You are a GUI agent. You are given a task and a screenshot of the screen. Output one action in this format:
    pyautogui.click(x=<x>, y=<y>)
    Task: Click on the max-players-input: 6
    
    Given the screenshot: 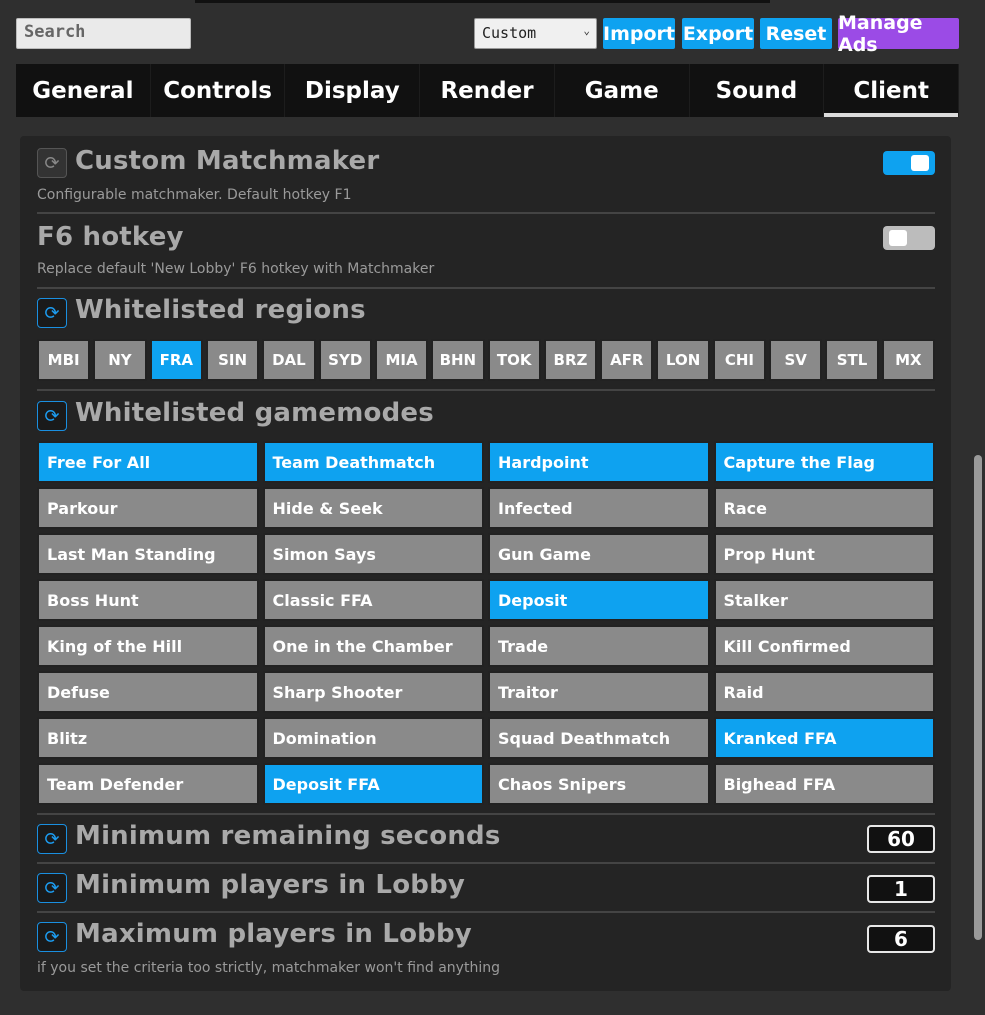 What is the action you would take?
    pyautogui.click(x=901, y=939)
    